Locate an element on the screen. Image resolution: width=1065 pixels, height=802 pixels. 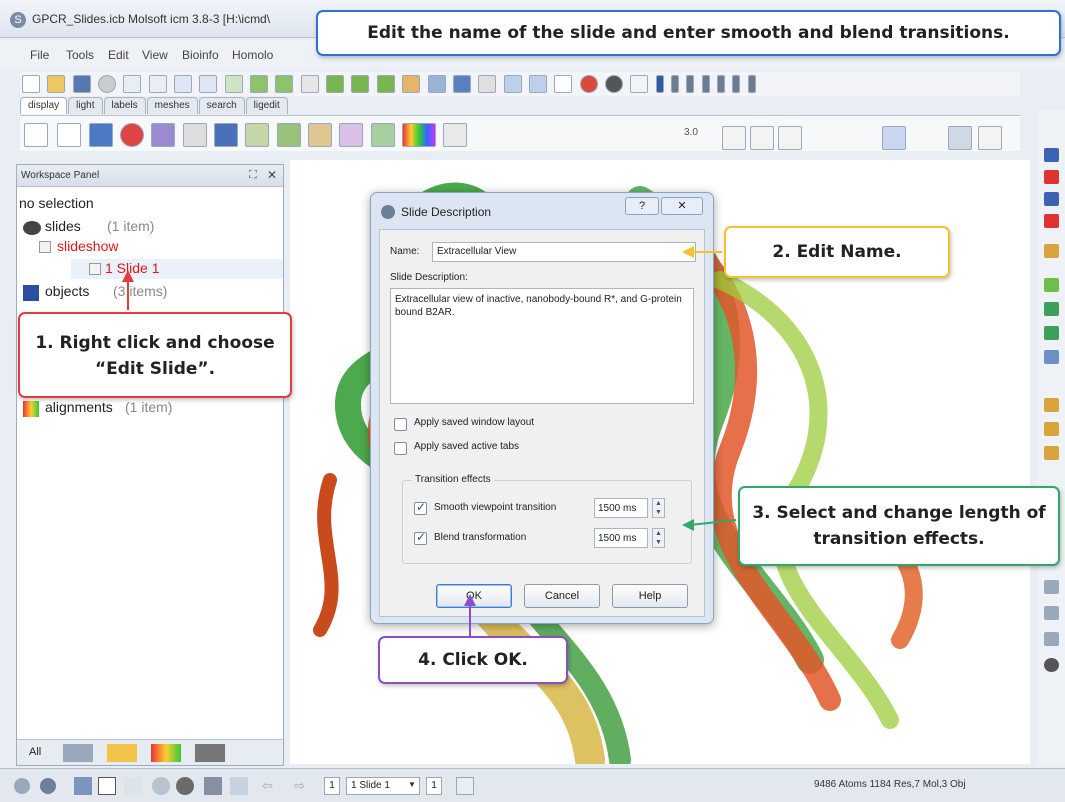
arrow-step3 is located at coordinates (713, 522).